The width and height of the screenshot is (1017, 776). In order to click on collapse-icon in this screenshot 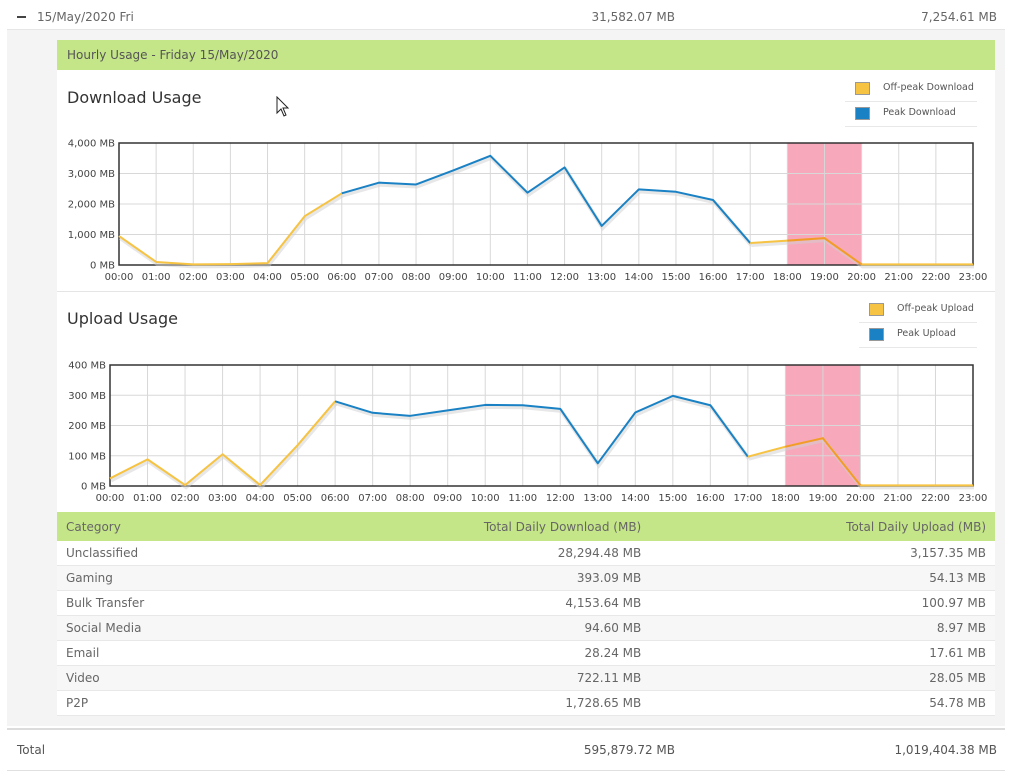, I will do `click(21, 17)`.